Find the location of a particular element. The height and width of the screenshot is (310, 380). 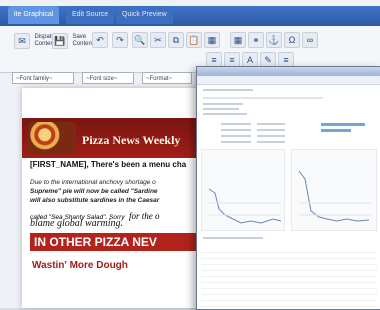

greeting-text: [FIRST_NAME], There's been a menu cha is located at coordinates (108, 164).